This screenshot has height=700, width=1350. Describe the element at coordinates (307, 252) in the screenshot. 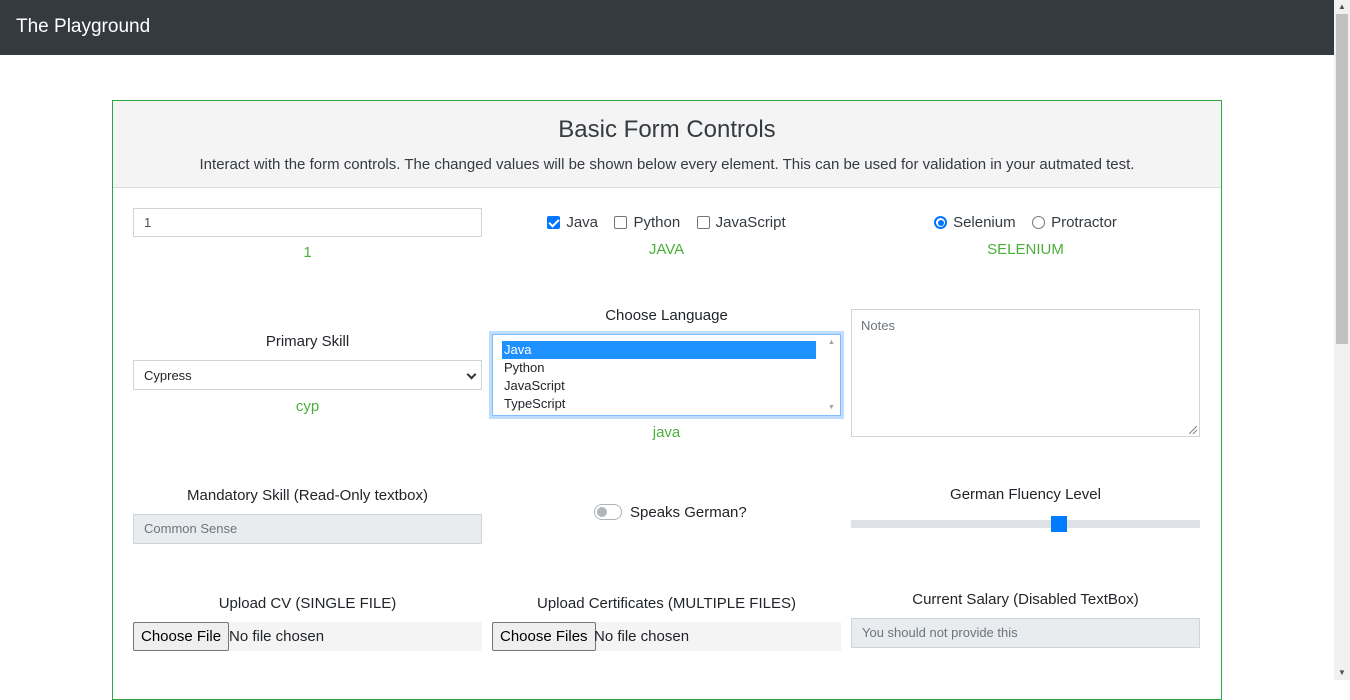

I see `number-output: 1` at that location.